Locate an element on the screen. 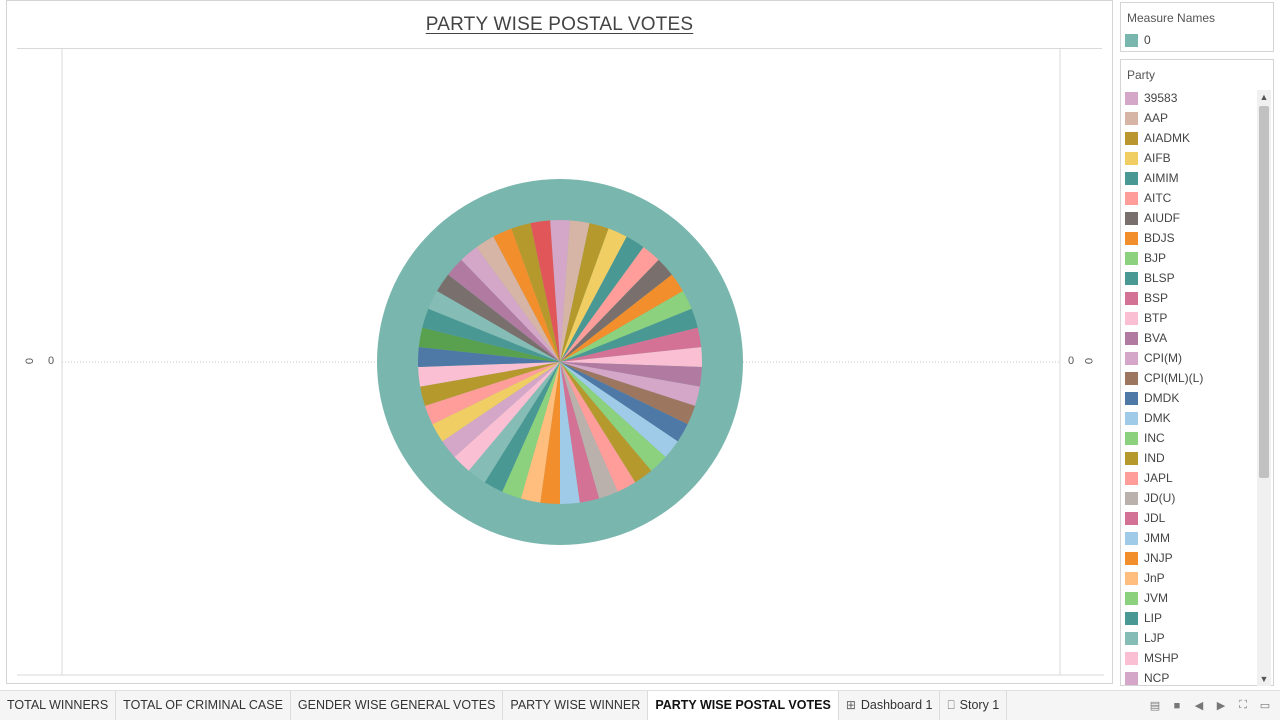 The height and width of the screenshot is (720, 1280). scroll-up-icon: ▲ is located at coordinates (1264, 97).